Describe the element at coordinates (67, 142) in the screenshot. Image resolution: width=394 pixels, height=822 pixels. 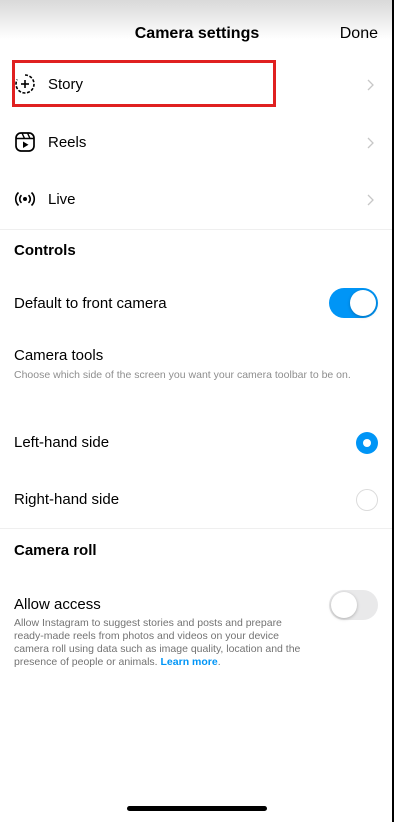
I see `reels-label: Reels` at that location.